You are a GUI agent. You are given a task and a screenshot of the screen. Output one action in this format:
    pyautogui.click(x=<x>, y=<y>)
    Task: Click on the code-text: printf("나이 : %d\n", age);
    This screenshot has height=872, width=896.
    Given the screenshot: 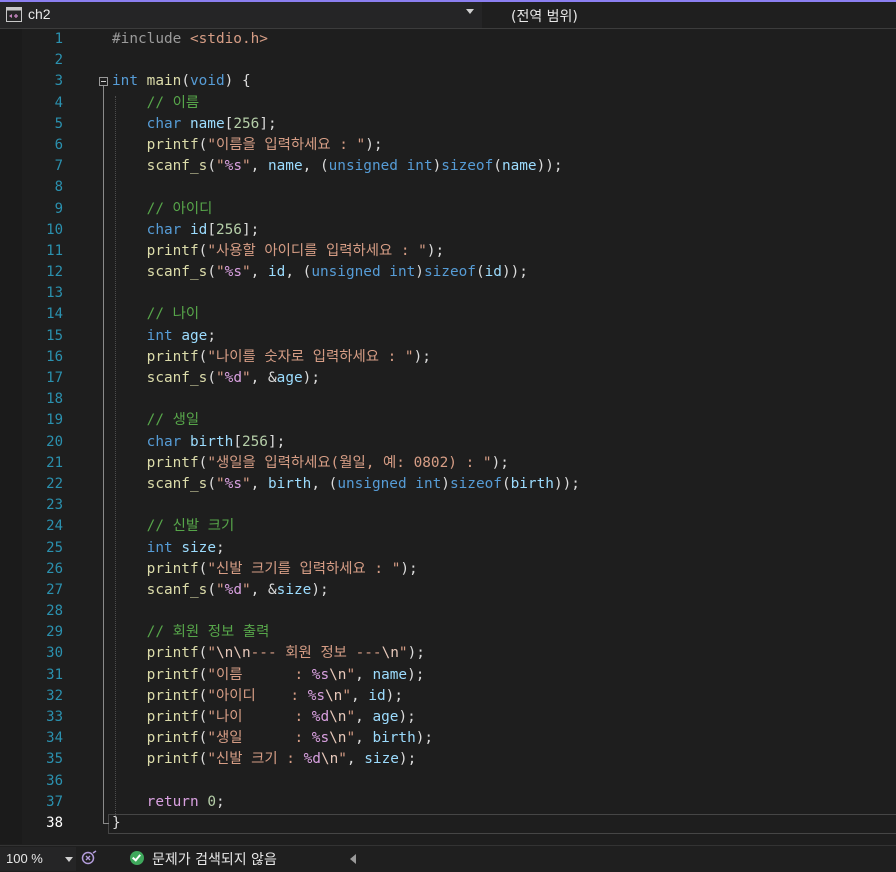 What is the action you would take?
    pyautogui.click(x=264, y=717)
    